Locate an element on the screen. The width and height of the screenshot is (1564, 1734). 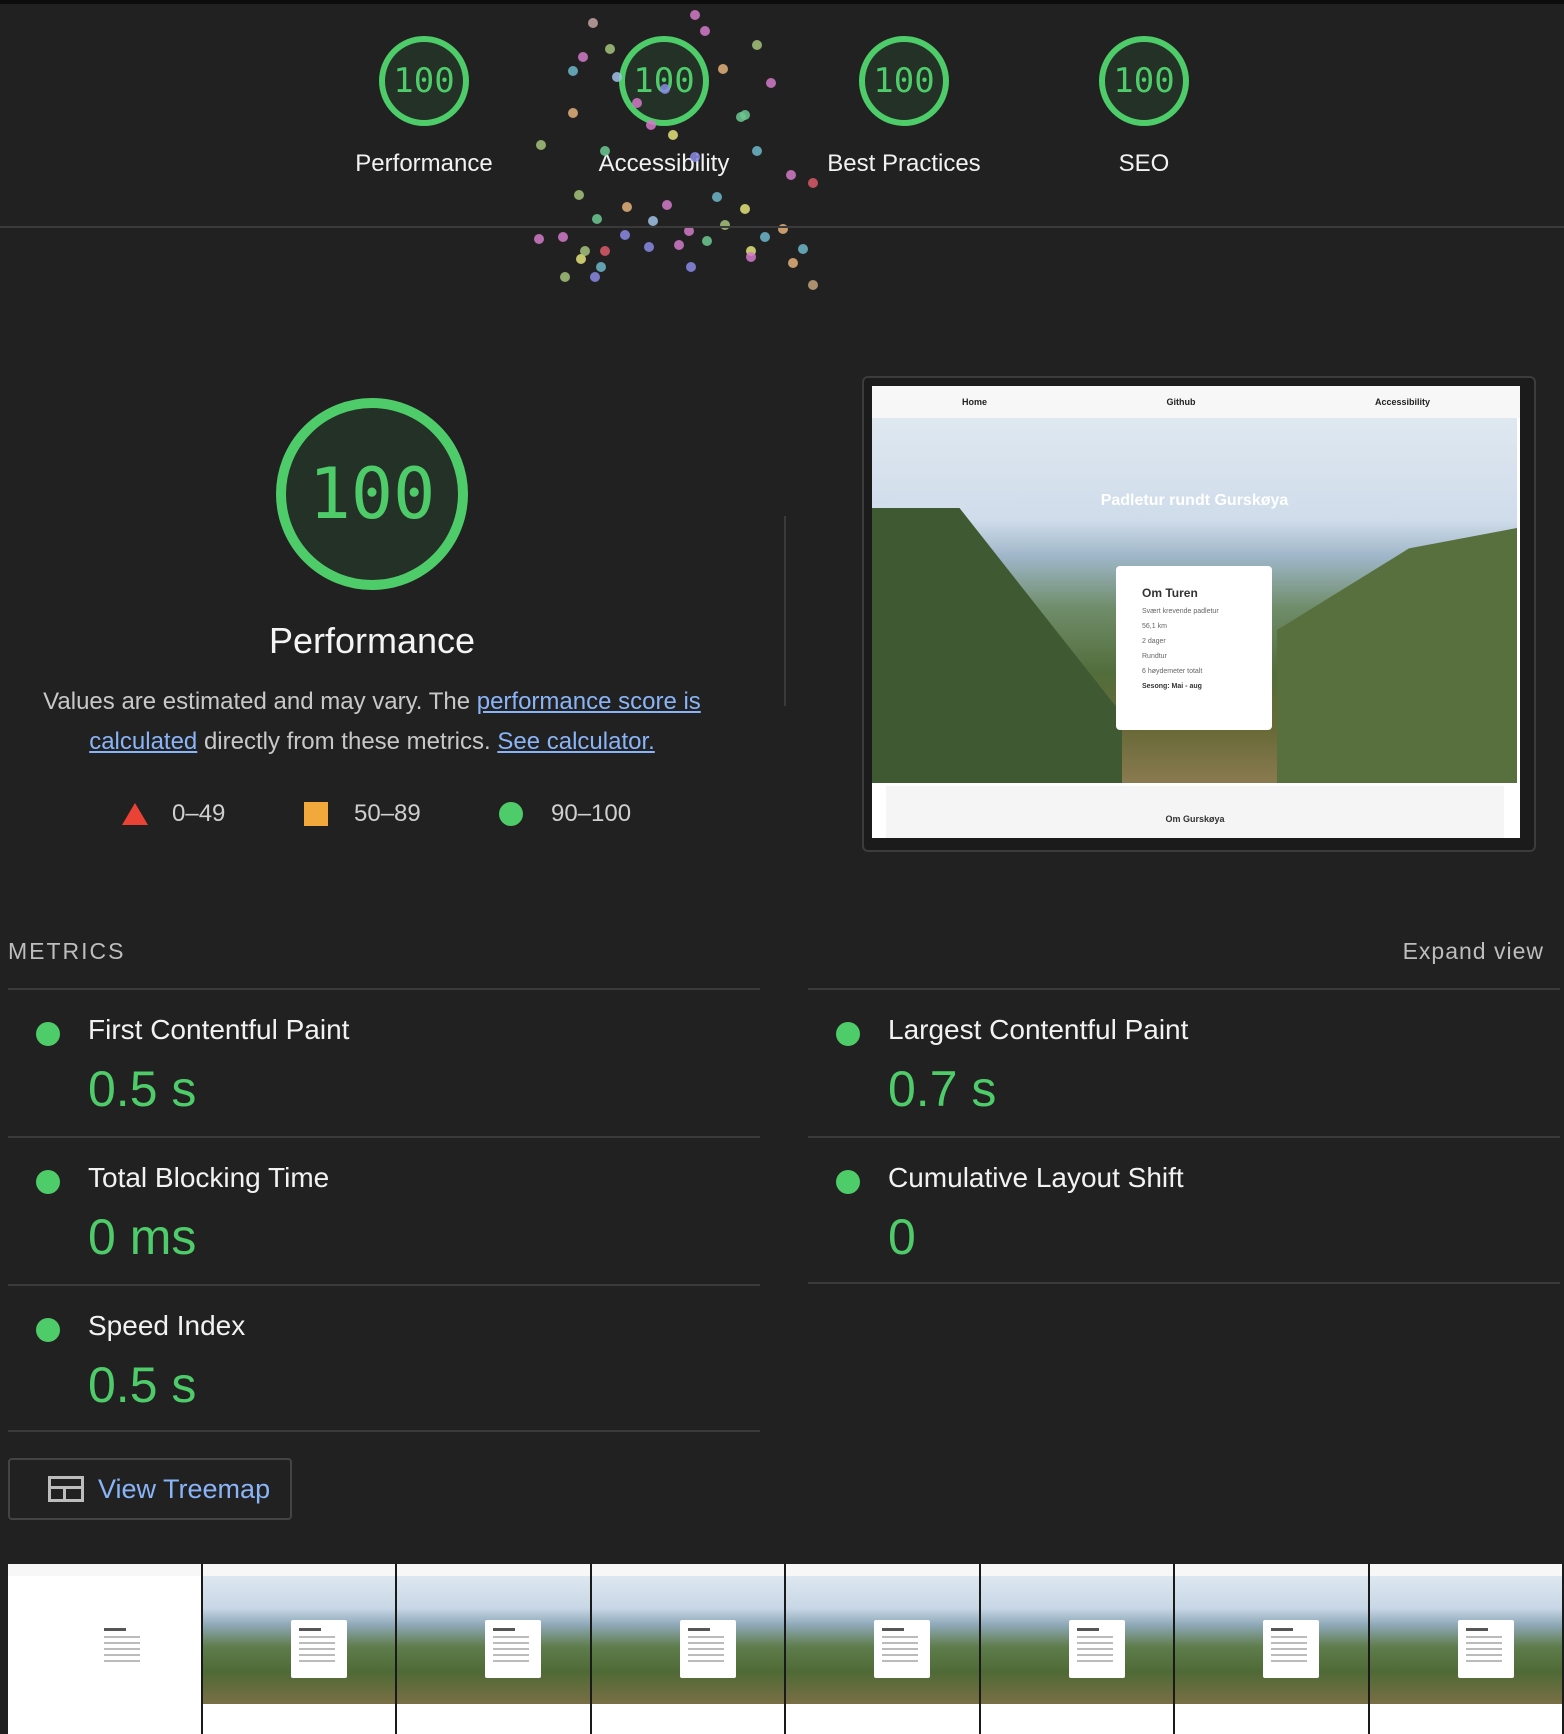
see-calculator-link: See calculator. is located at coordinates (575, 741).